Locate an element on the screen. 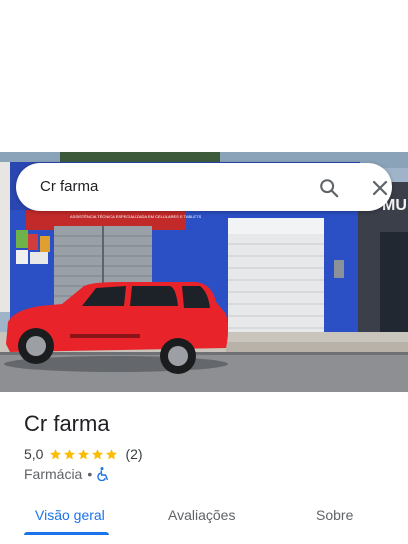 This screenshot has height=544, width=408. tab-sobre: Sobre is located at coordinates (334, 515).